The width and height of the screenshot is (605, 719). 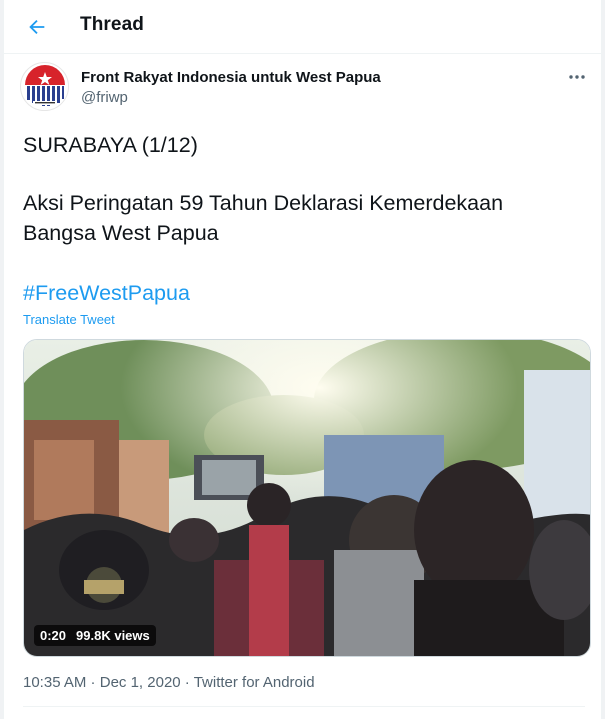 What do you see at coordinates (54, 682) in the screenshot?
I see `tweet-time: 10:35 AM` at bounding box center [54, 682].